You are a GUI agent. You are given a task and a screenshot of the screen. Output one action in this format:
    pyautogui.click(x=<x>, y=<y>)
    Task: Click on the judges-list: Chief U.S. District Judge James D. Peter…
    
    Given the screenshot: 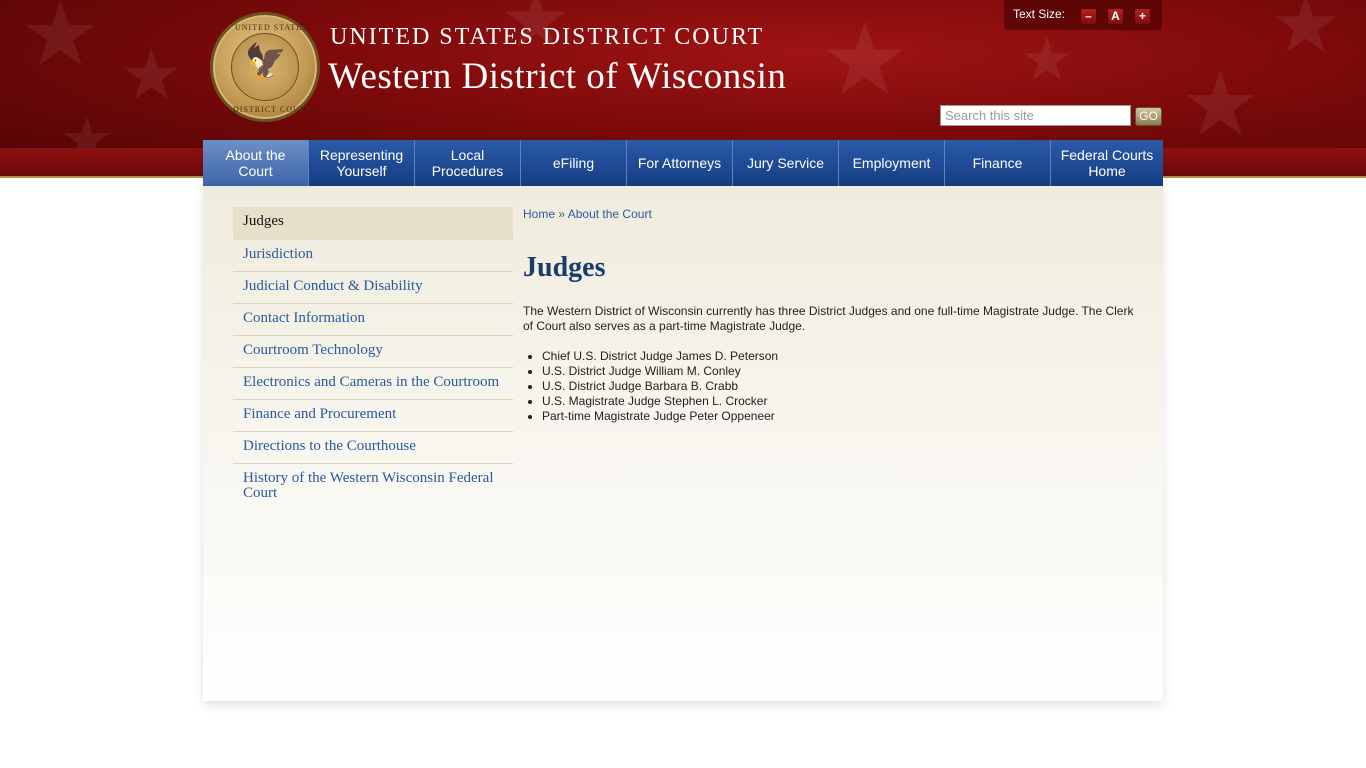 What is the action you would take?
    pyautogui.click(x=660, y=386)
    